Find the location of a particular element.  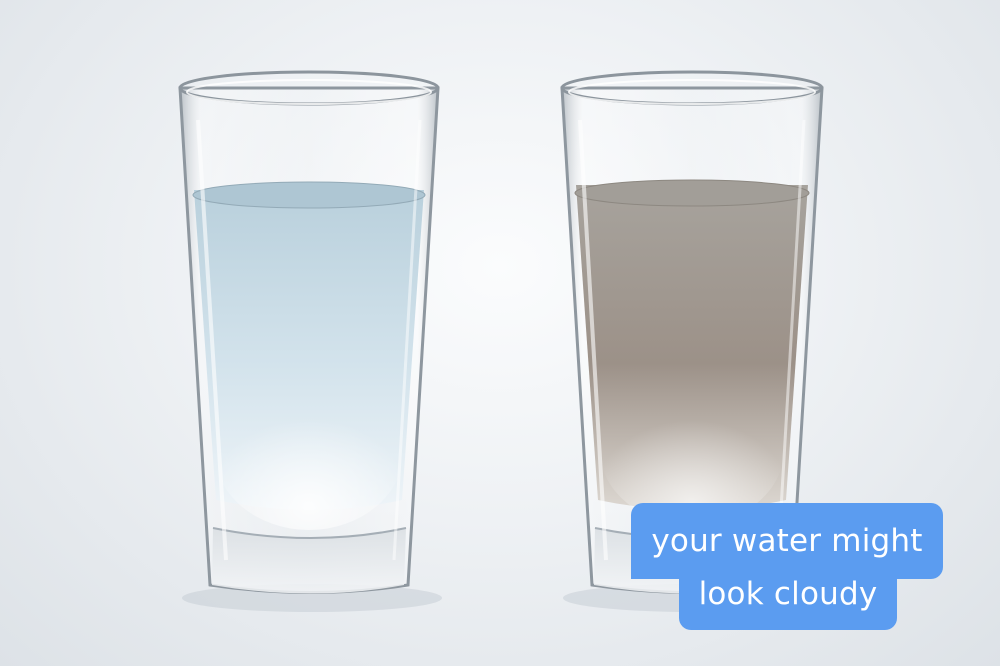

clear-water-surface is located at coordinates (309, 195).